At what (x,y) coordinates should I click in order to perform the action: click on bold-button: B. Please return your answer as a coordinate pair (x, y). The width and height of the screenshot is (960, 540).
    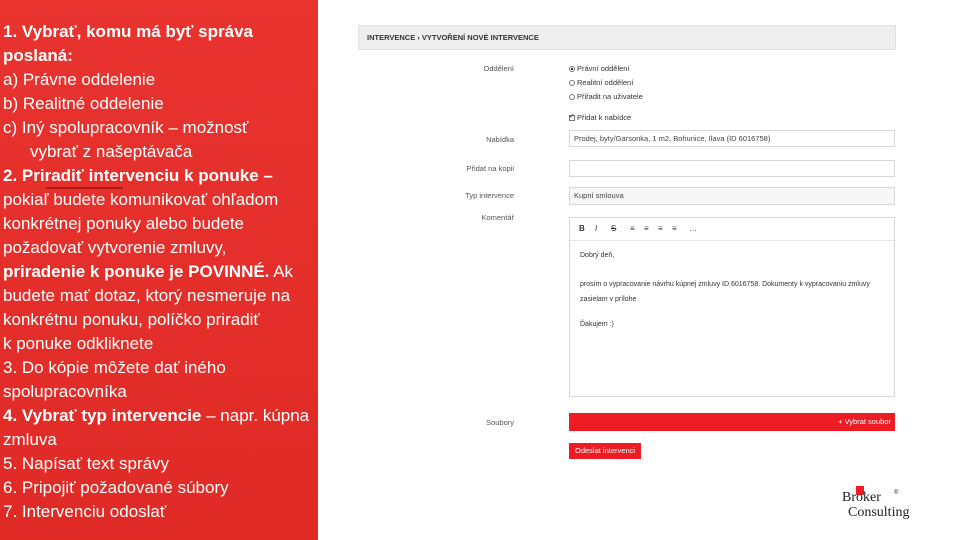
    Looking at the image, I should click on (582, 228).